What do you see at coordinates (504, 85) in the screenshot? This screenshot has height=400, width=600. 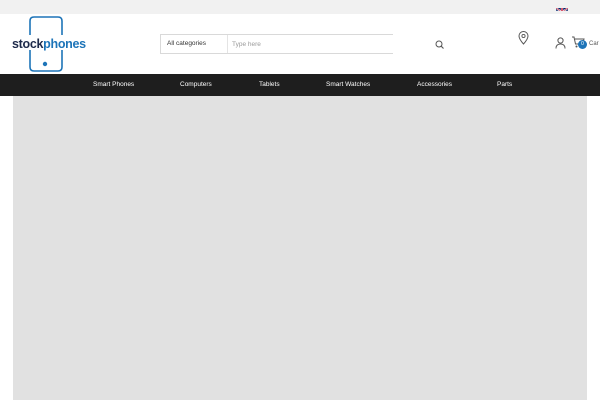 I see `nav-item-parts: Parts` at bounding box center [504, 85].